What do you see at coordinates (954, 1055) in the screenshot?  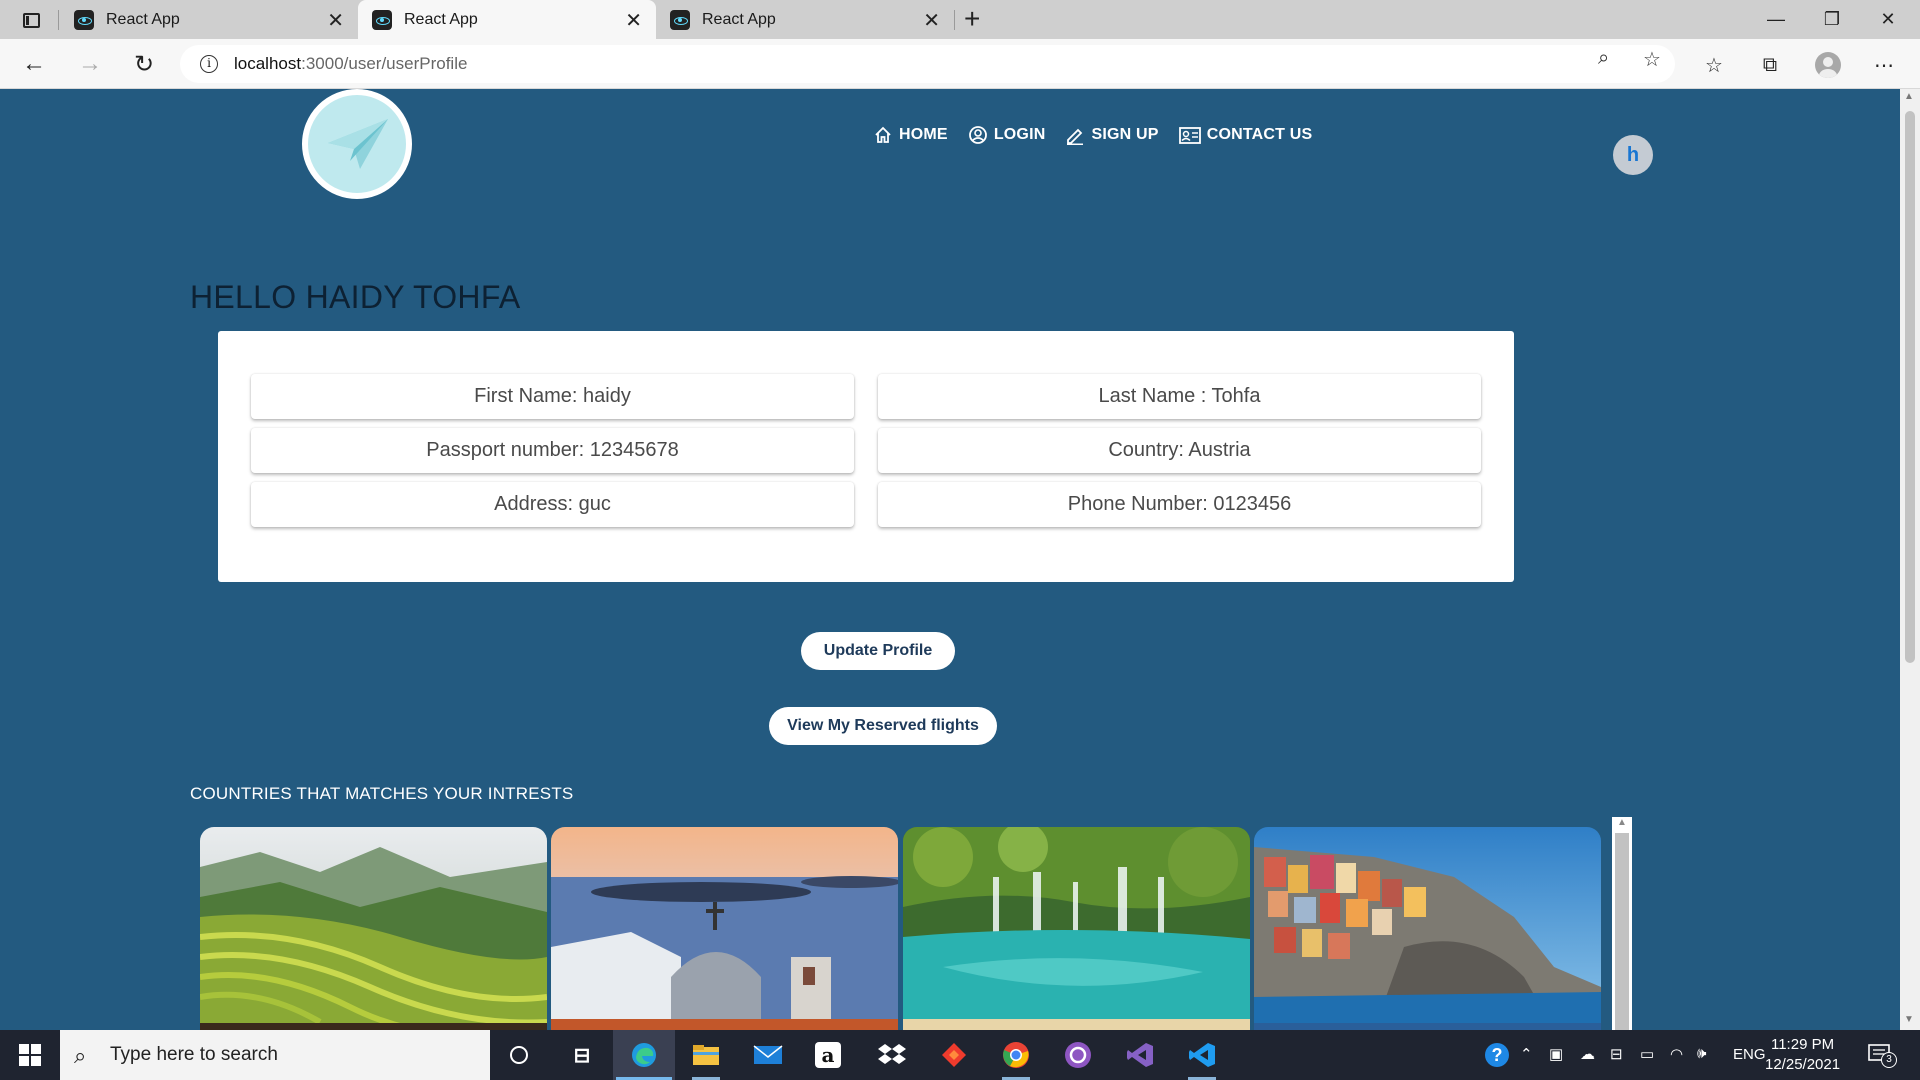 I see `anydesk-icon` at bounding box center [954, 1055].